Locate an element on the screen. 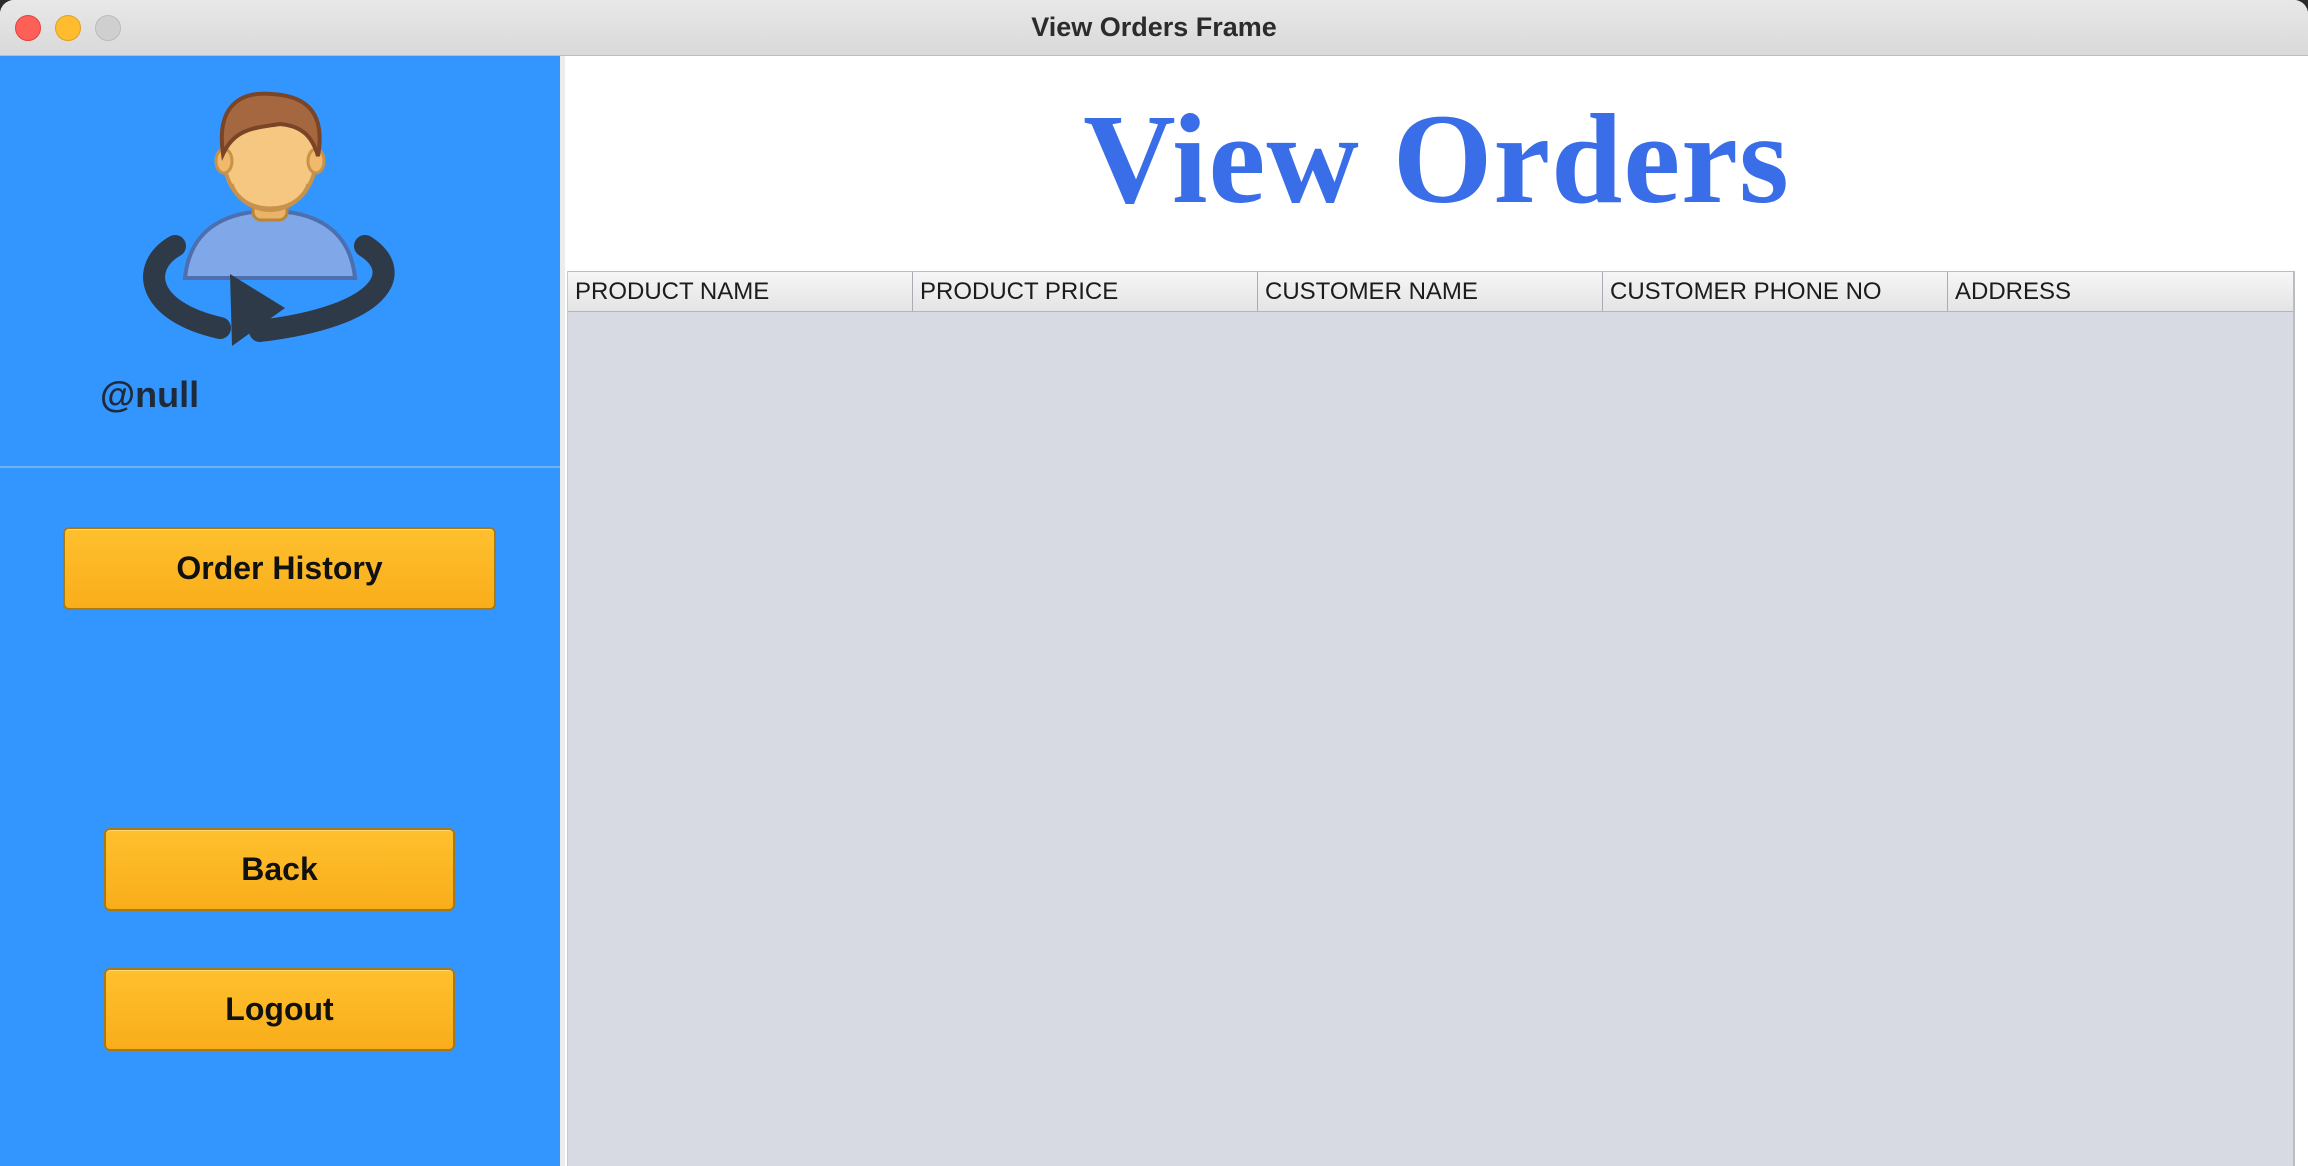 The image size is (2308, 1166). title-bar: View Orders Frame is located at coordinates (1154, 28).